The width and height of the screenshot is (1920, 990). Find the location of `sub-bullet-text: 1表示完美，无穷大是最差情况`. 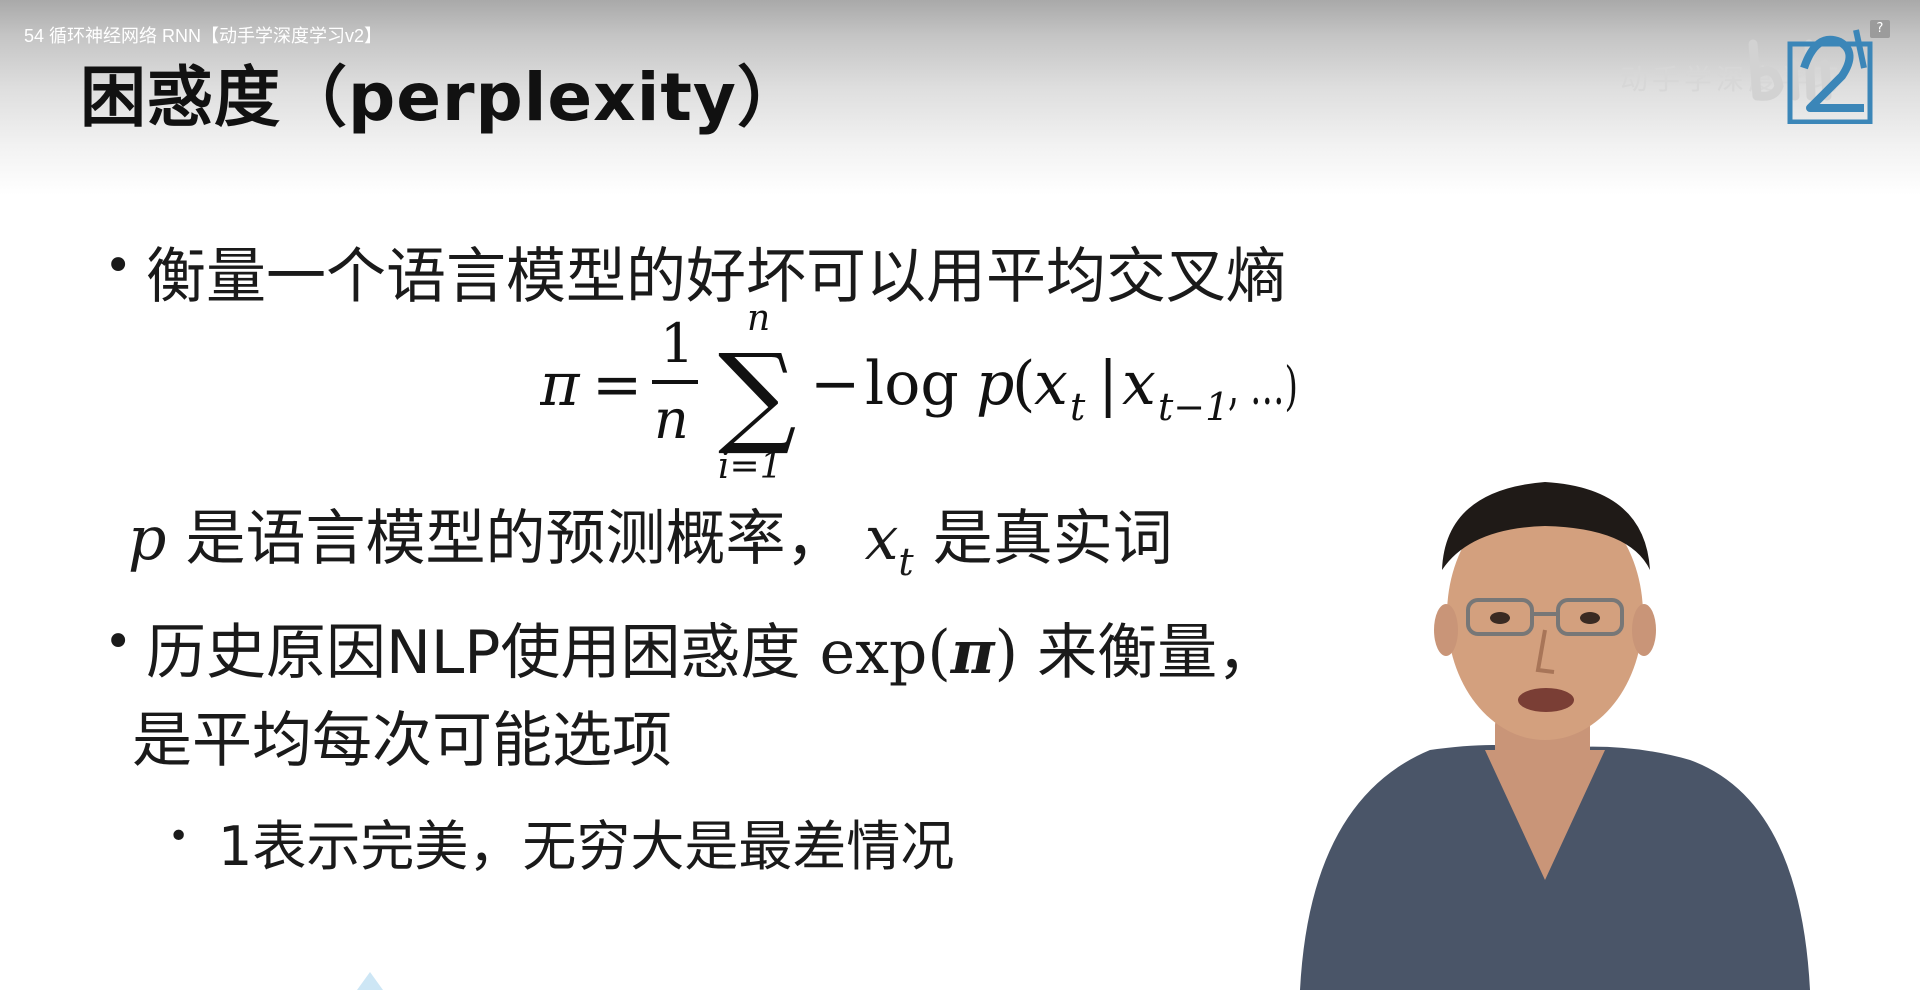

sub-bullet-text: 1表示完美，无穷大是最差情况 is located at coordinates (586, 846).